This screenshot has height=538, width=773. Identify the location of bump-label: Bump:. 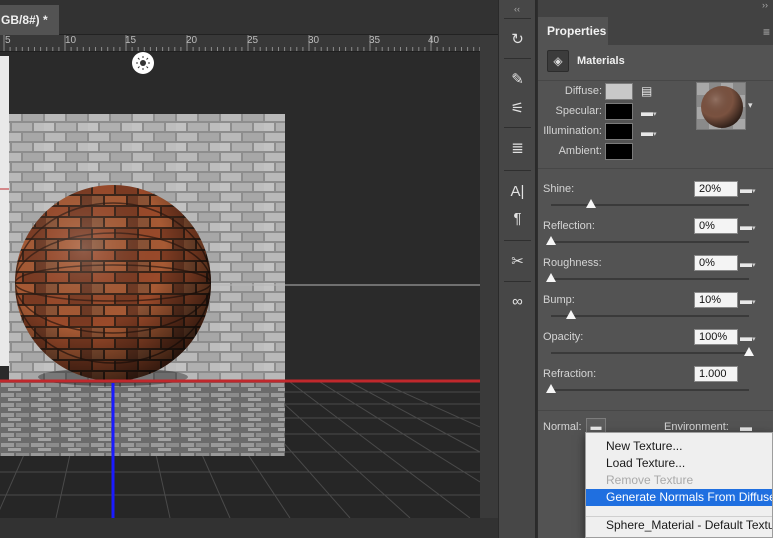
(559, 300).